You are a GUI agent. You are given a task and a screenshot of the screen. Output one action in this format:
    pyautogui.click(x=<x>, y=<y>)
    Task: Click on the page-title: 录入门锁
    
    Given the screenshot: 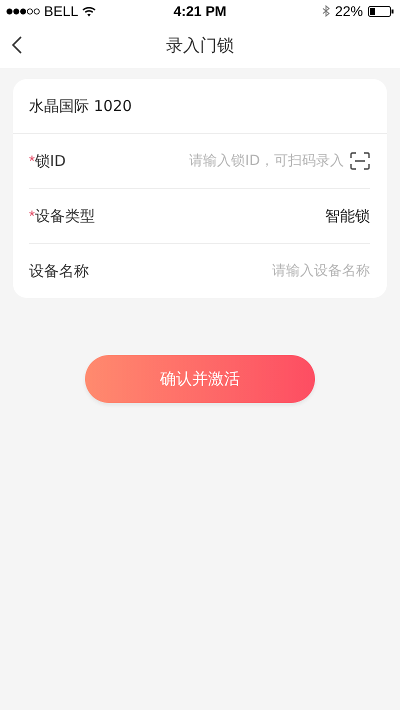 What is the action you would take?
    pyautogui.click(x=200, y=45)
    